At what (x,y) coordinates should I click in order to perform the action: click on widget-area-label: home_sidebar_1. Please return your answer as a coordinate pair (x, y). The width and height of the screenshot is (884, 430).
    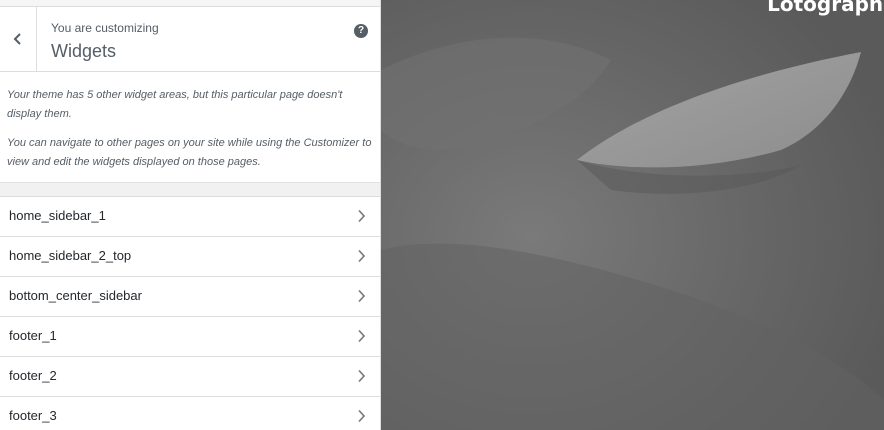
    Looking at the image, I should click on (57, 215).